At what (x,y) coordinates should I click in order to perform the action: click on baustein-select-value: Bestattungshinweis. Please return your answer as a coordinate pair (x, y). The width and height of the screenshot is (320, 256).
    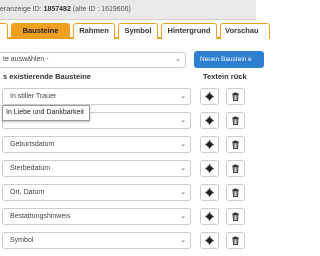
    Looking at the image, I should click on (40, 216).